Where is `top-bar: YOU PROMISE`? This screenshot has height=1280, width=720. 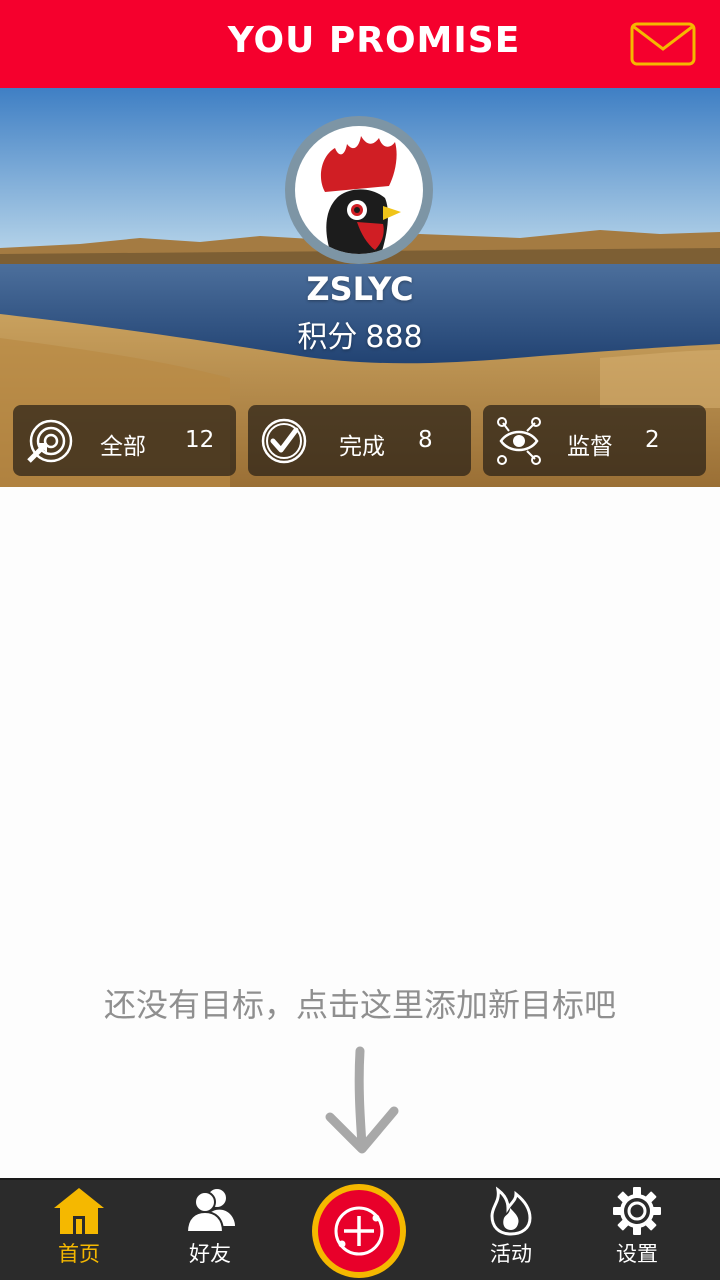 top-bar: YOU PROMISE is located at coordinates (360, 44).